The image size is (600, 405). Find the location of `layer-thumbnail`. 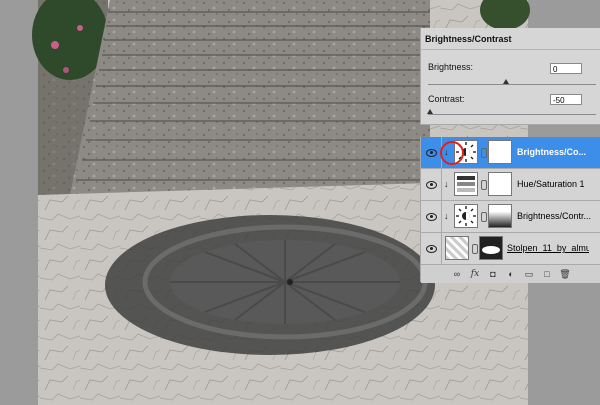

layer-thumbnail is located at coordinates (457, 248).